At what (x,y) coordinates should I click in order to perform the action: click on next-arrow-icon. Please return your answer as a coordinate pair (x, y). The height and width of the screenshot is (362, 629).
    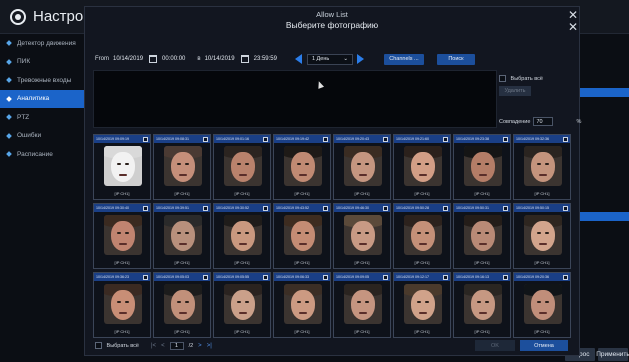
    Looking at the image, I should click on (360, 59).